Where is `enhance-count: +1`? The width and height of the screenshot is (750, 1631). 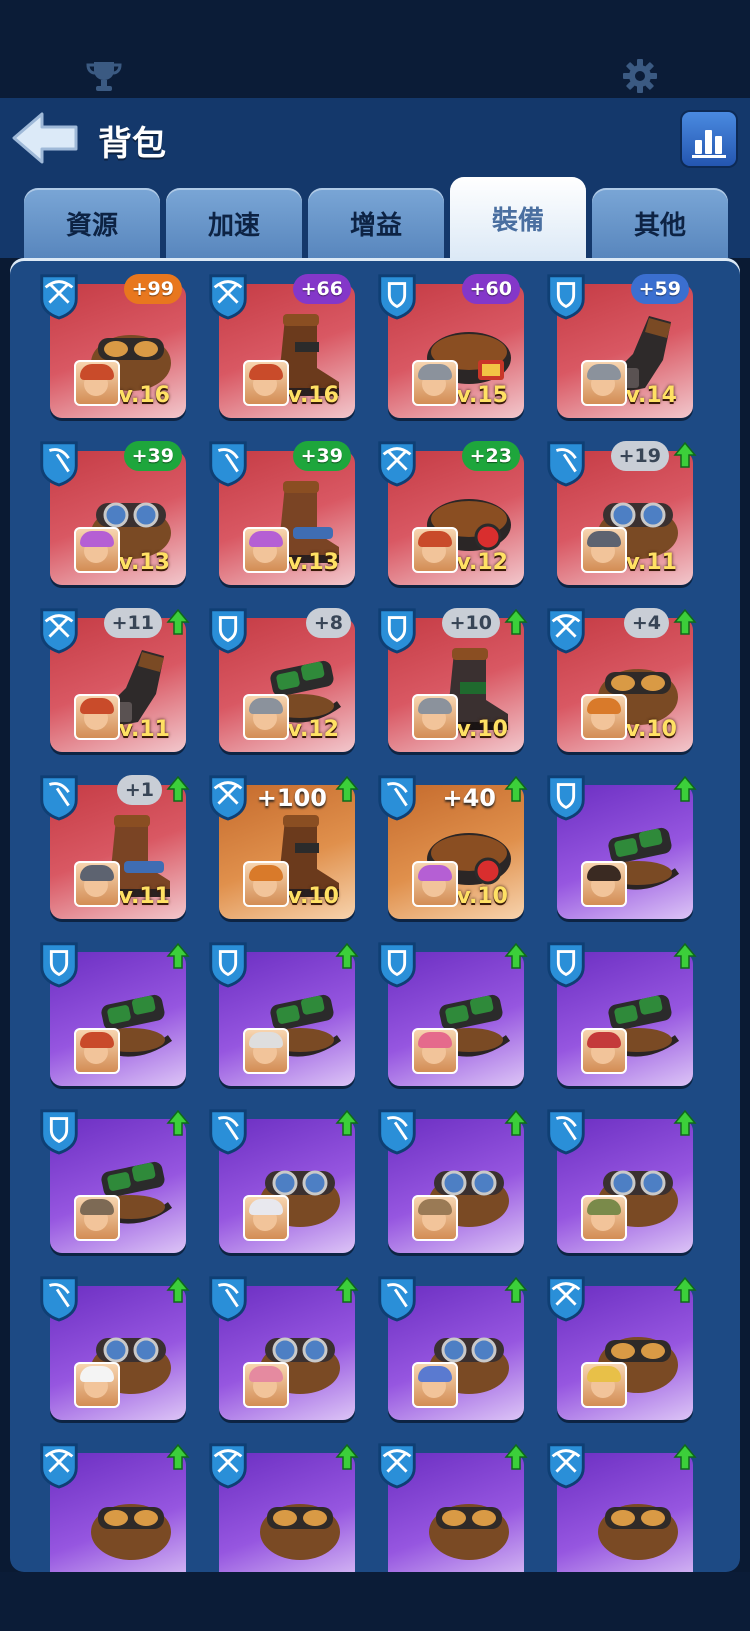 enhance-count: +1 is located at coordinates (139, 790).